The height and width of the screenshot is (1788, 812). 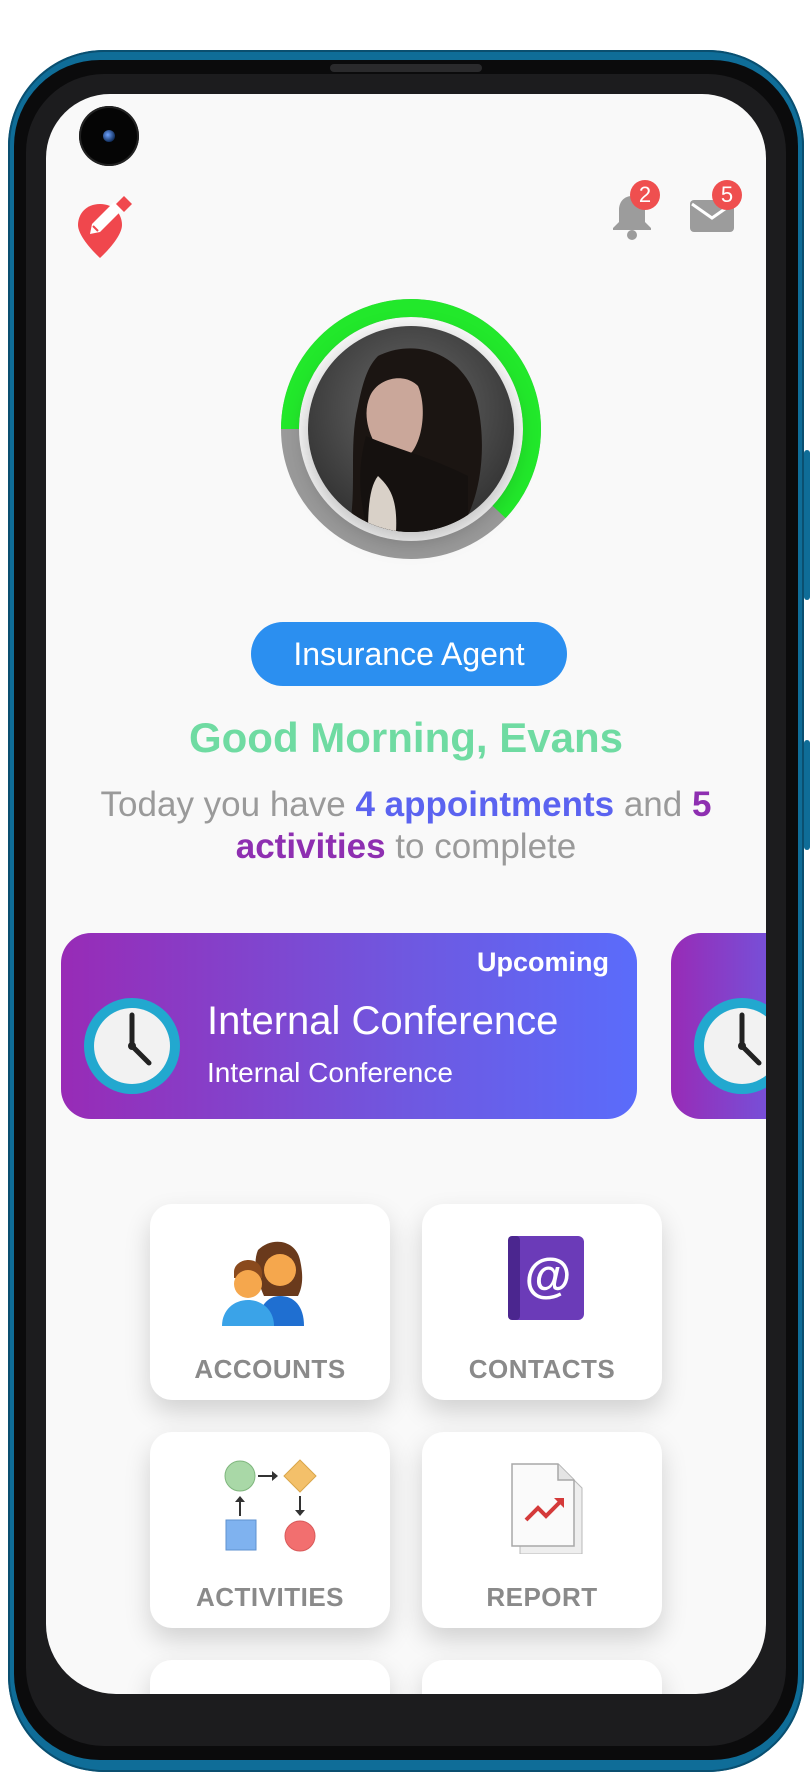 What do you see at coordinates (263, 1283) in the screenshot?
I see `people-icon` at bounding box center [263, 1283].